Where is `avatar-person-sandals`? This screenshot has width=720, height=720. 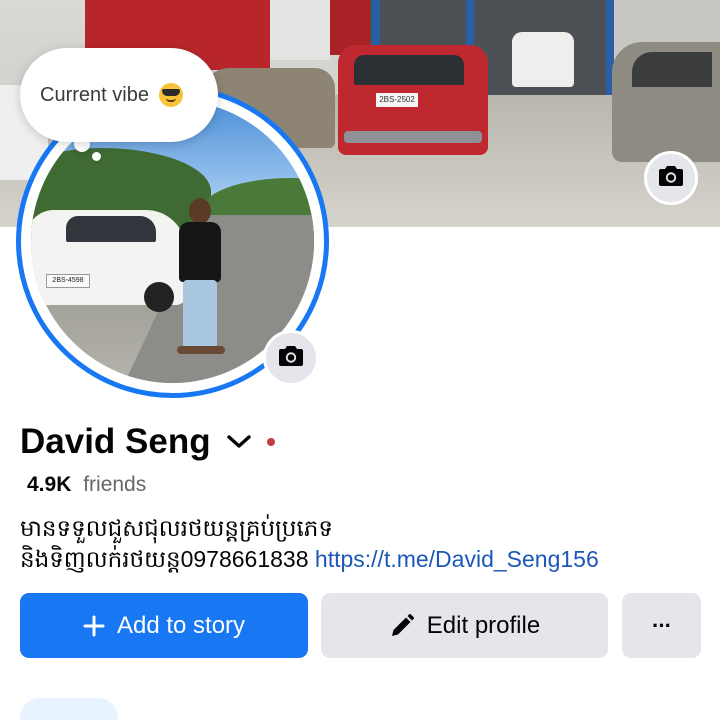
avatar-person-sandals is located at coordinates (201, 350).